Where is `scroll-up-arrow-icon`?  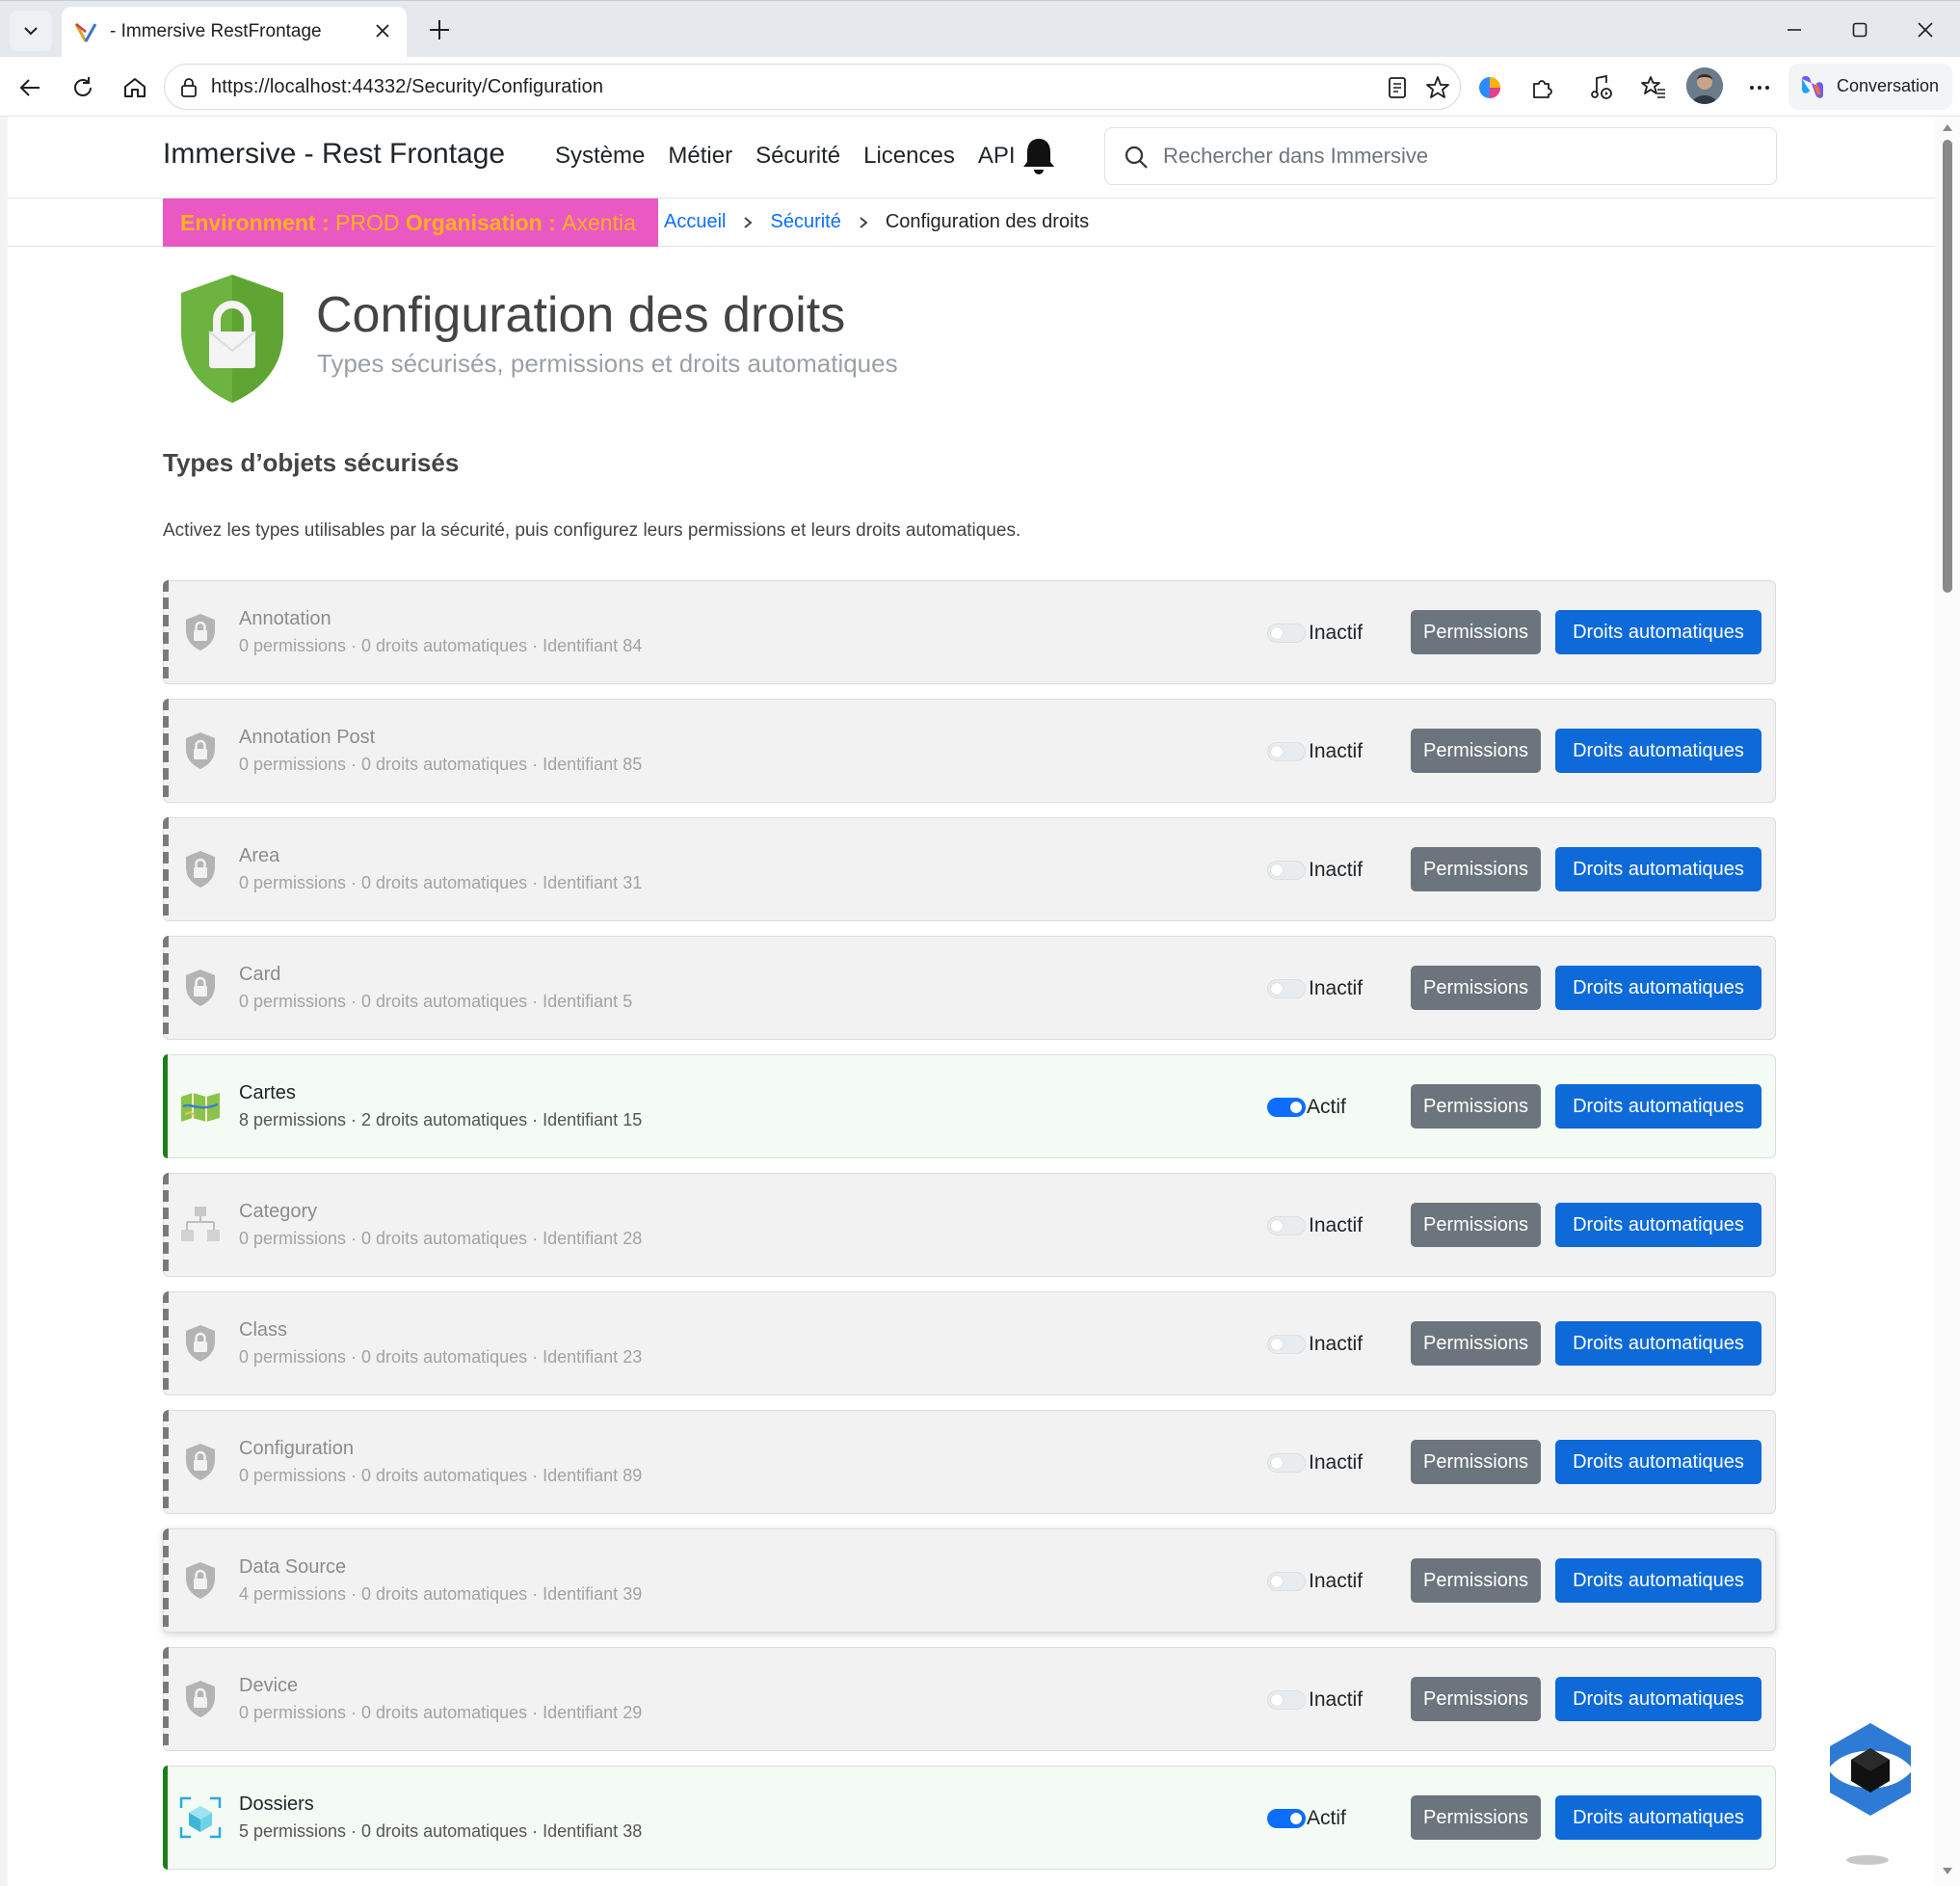
scroll-up-arrow-icon is located at coordinates (1947, 127).